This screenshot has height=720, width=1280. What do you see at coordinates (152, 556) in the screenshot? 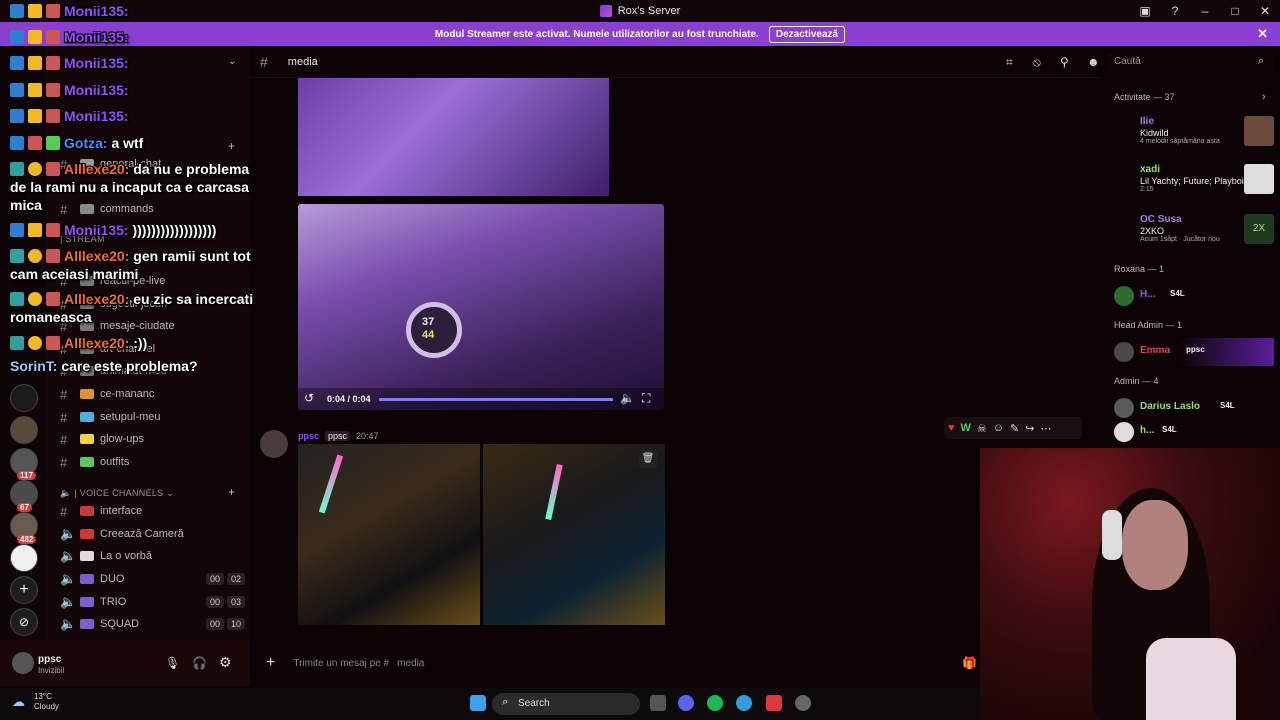
I see `voice-la-o-vorba: 🔈 La o vorbă` at bounding box center [152, 556].